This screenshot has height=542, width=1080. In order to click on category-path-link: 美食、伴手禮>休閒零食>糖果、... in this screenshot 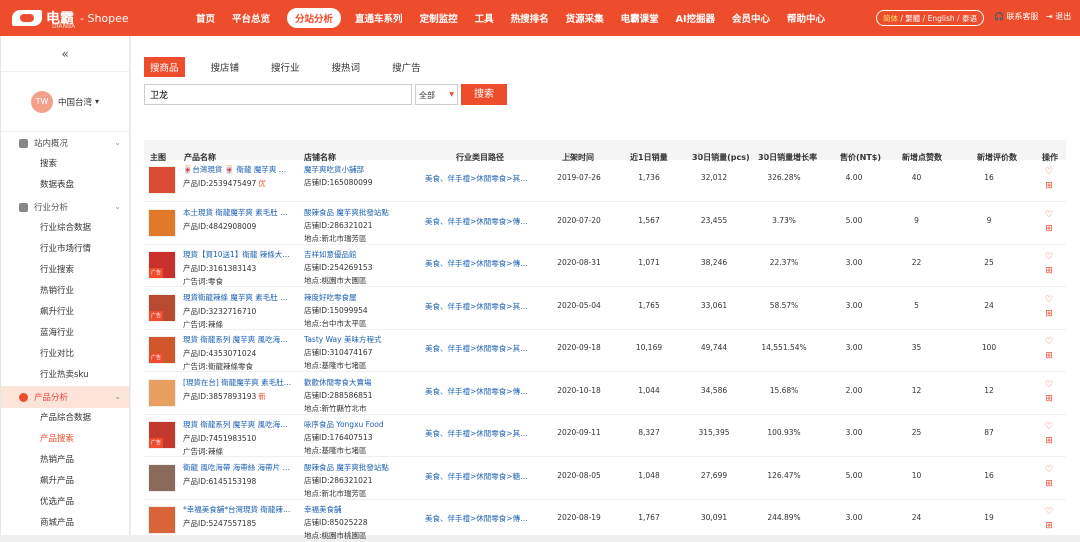, I will do `click(480, 476)`.